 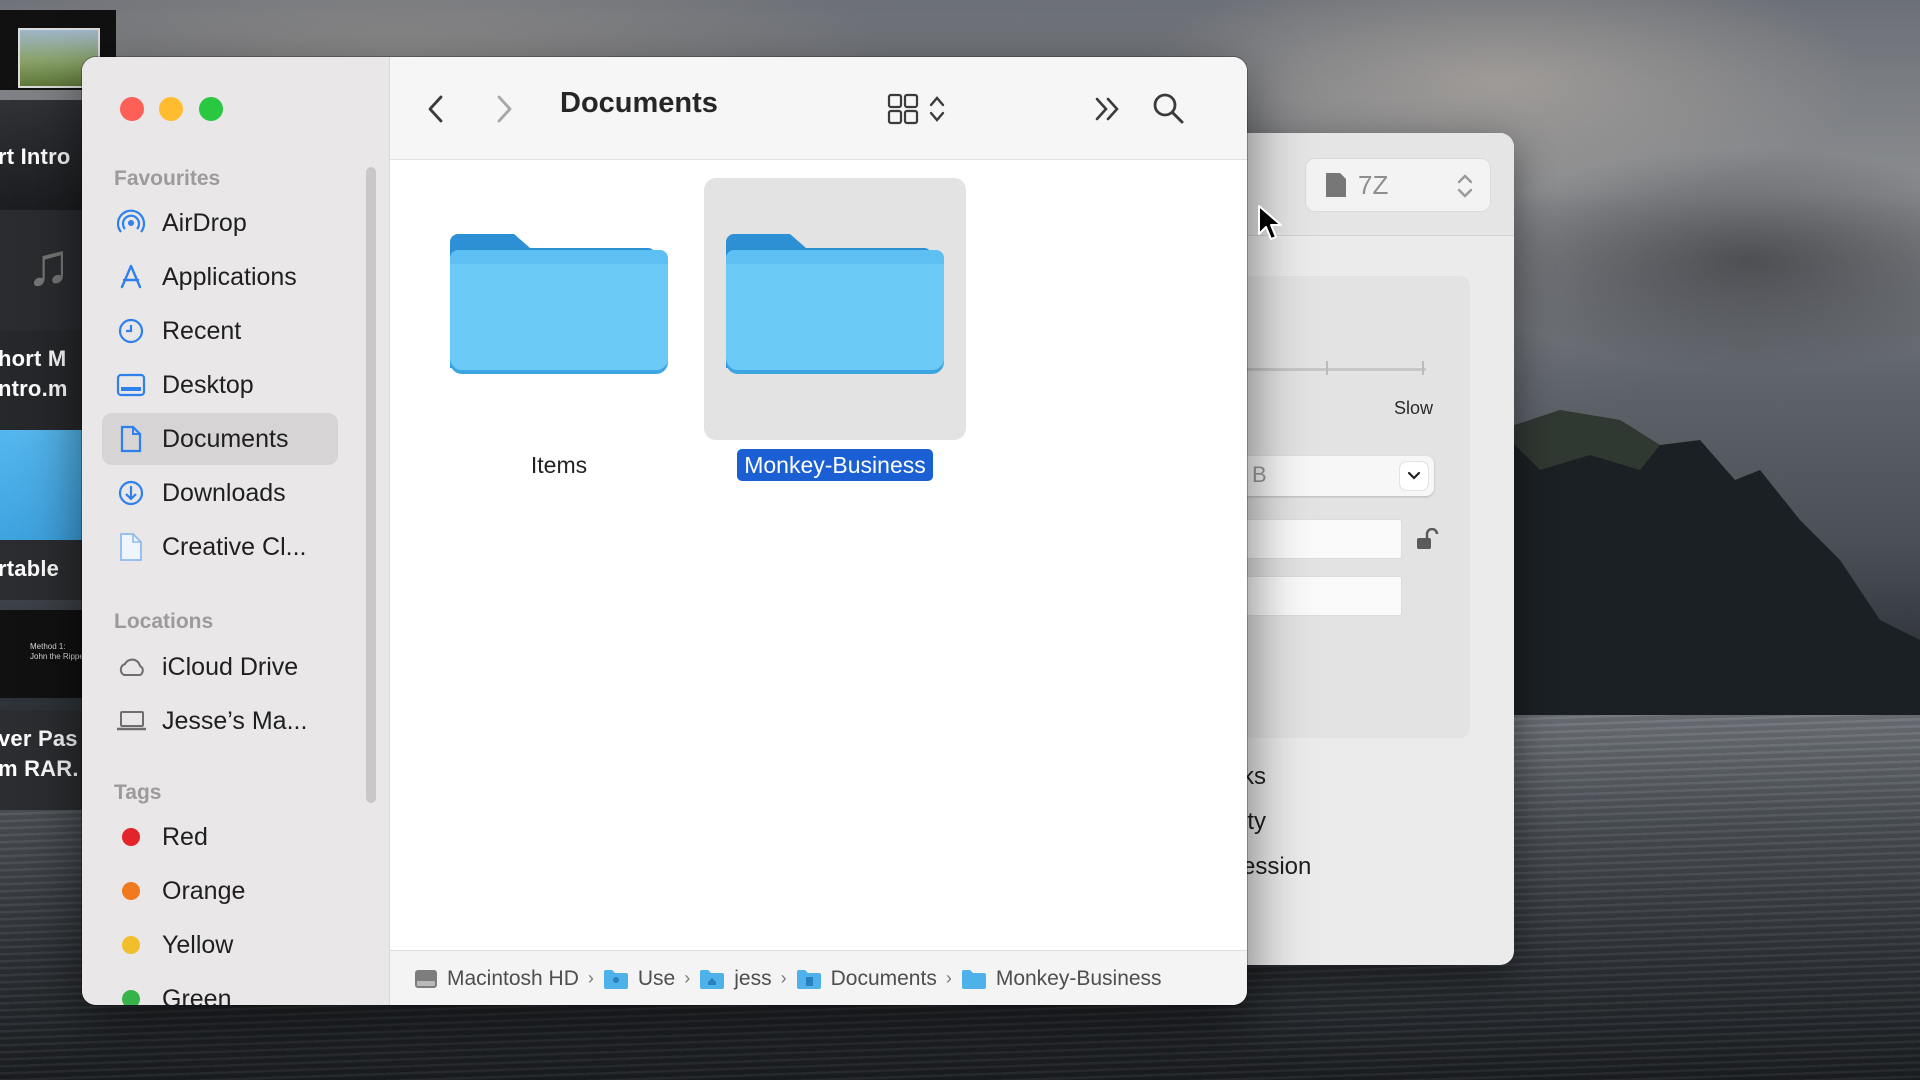 I want to click on folder-monkey-business: Monkey-Business, so click(x=835, y=333).